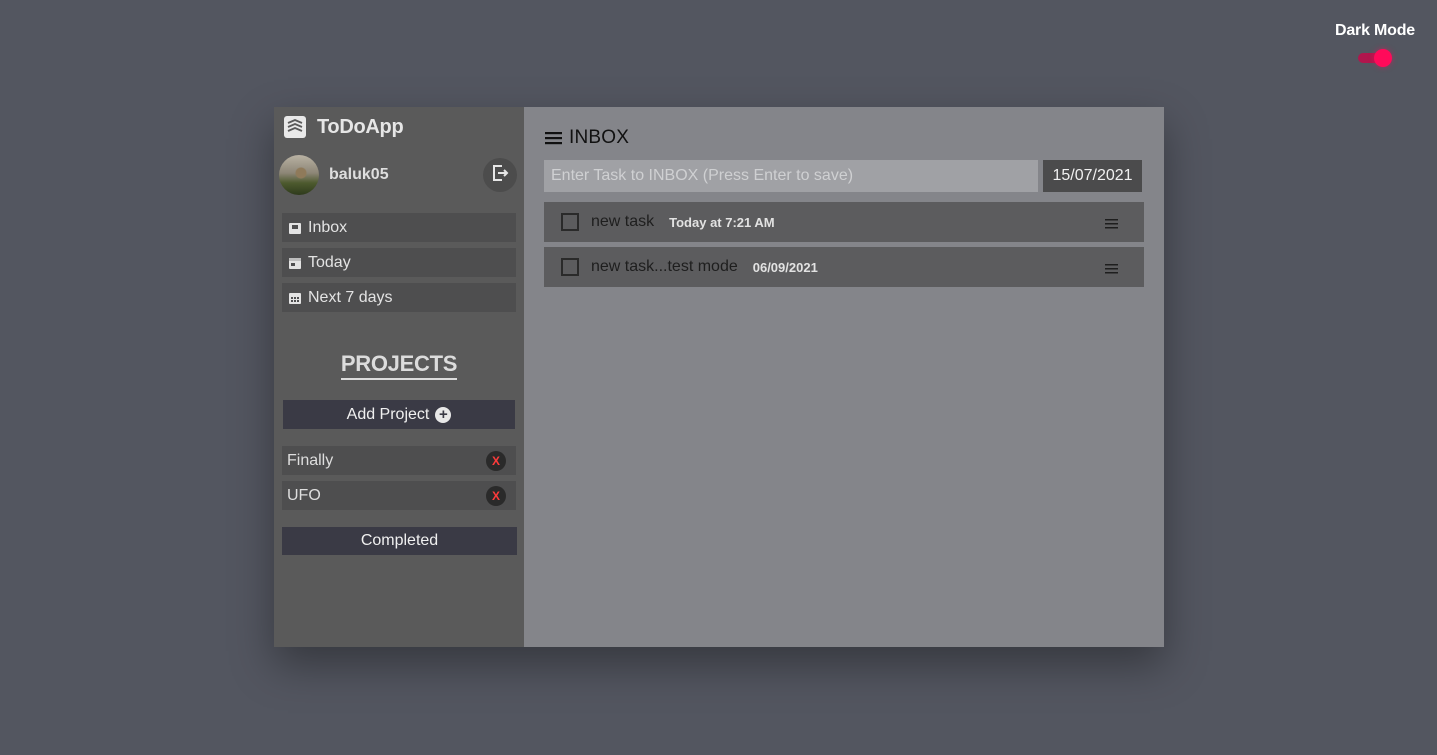  Describe the element at coordinates (399, 495) in the screenshot. I see `project-item-ufo: UFO X` at that location.